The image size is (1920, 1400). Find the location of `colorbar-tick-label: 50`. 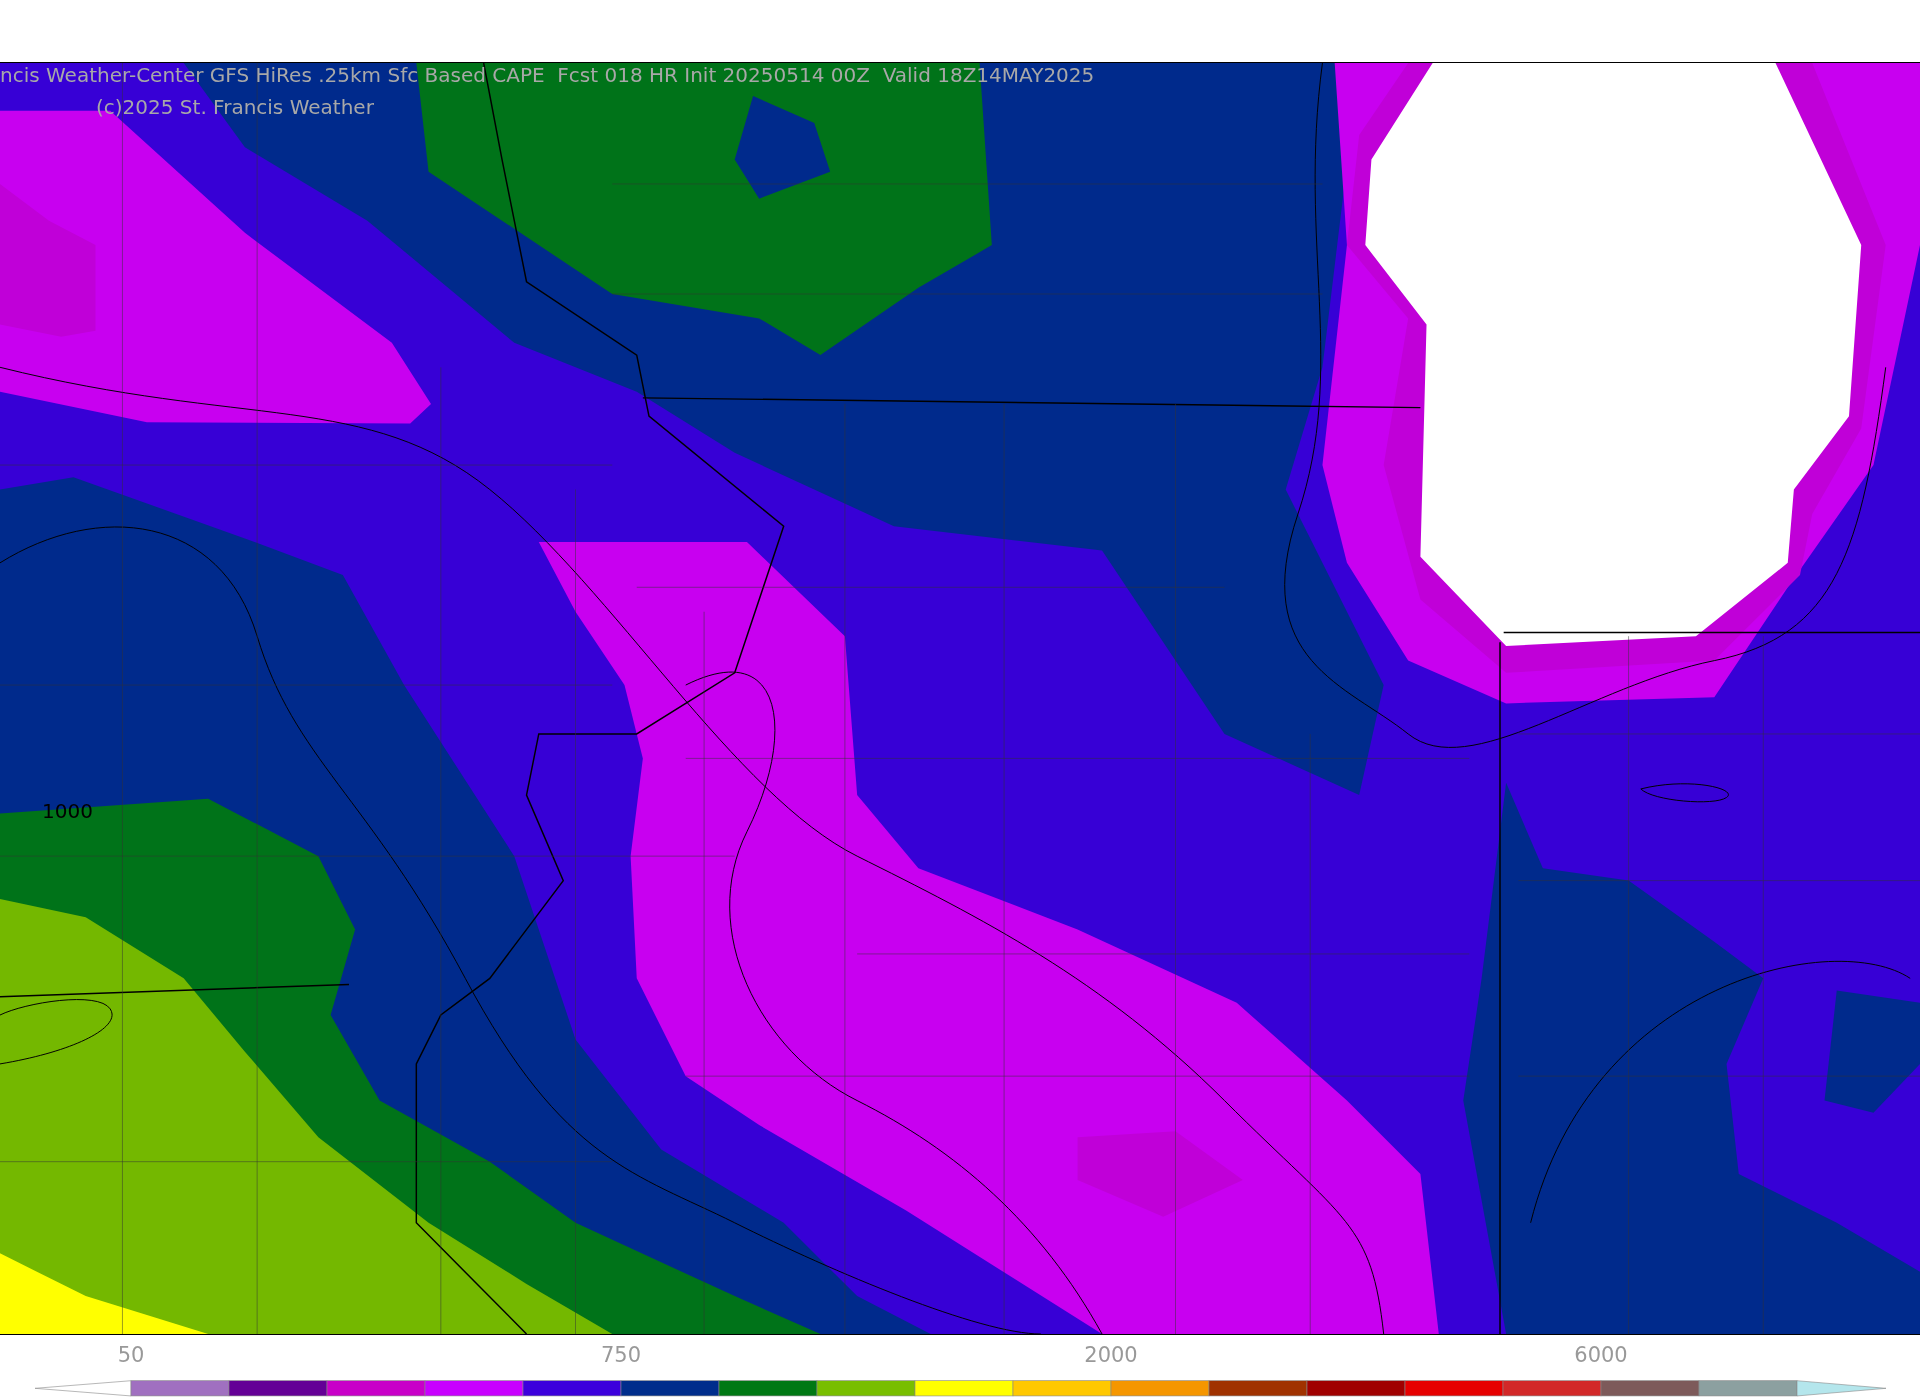

colorbar-tick-label: 50 is located at coordinates (131, 1355).